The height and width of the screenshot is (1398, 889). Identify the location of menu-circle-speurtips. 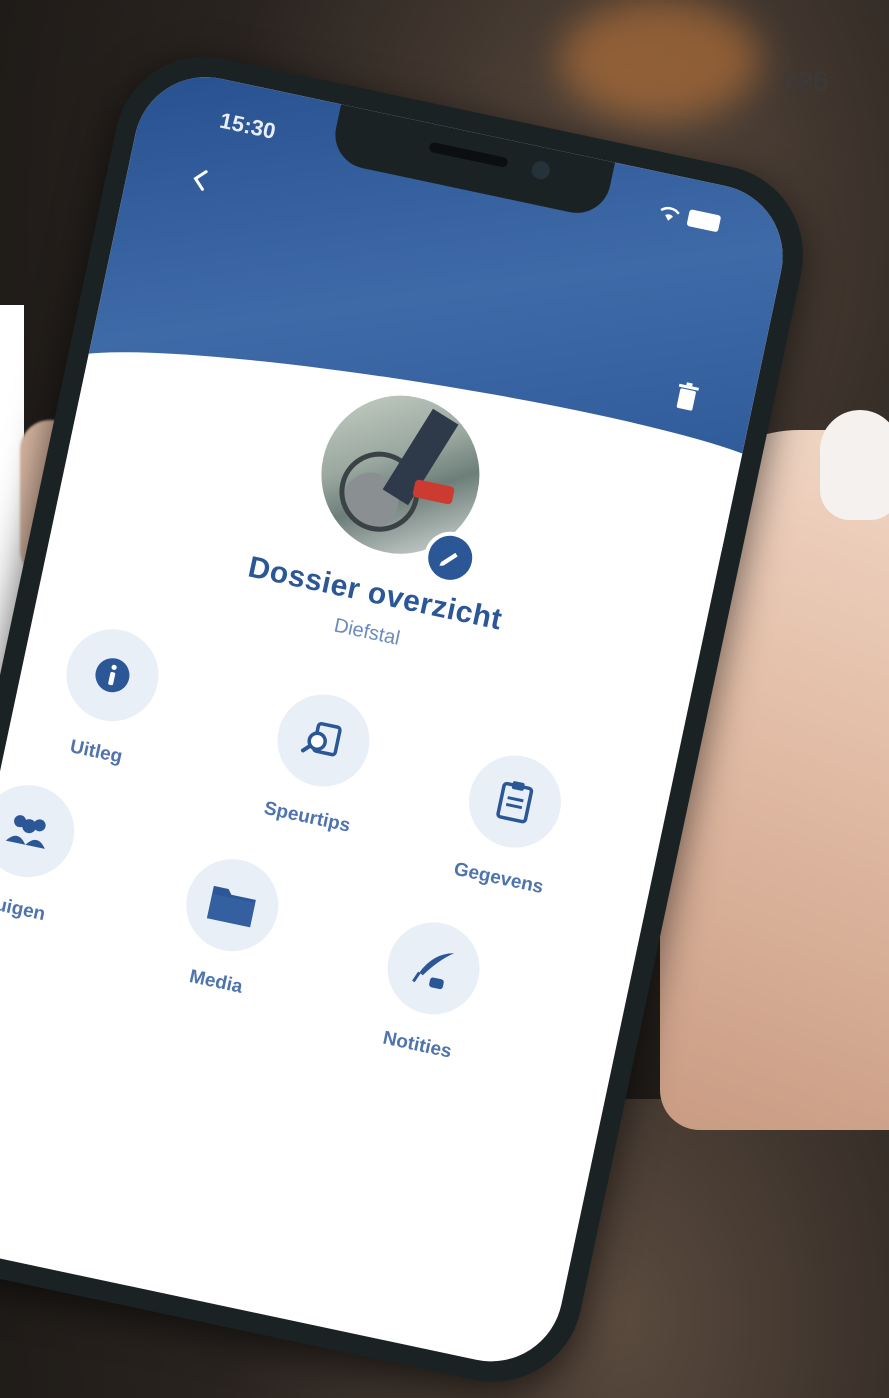
(323, 740).